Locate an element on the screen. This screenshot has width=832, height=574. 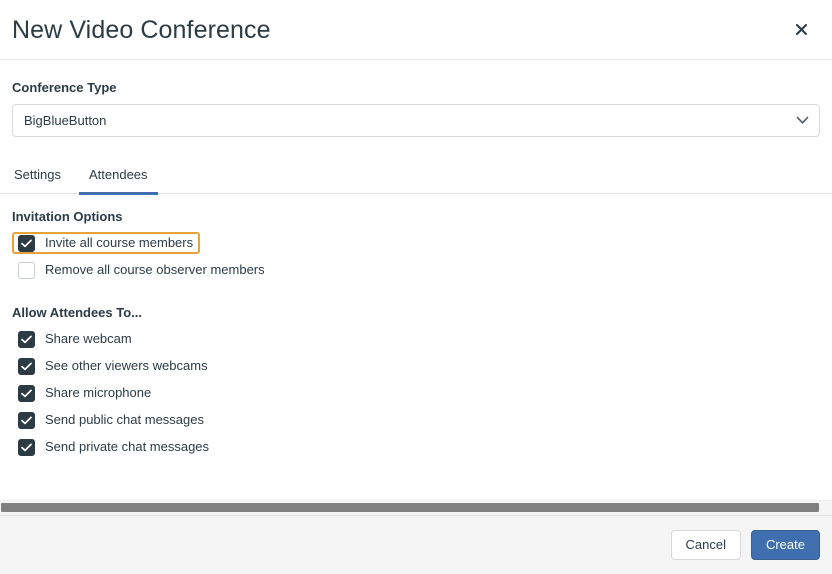
unchecked-checkbox-icon is located at coordinates (26, 270).